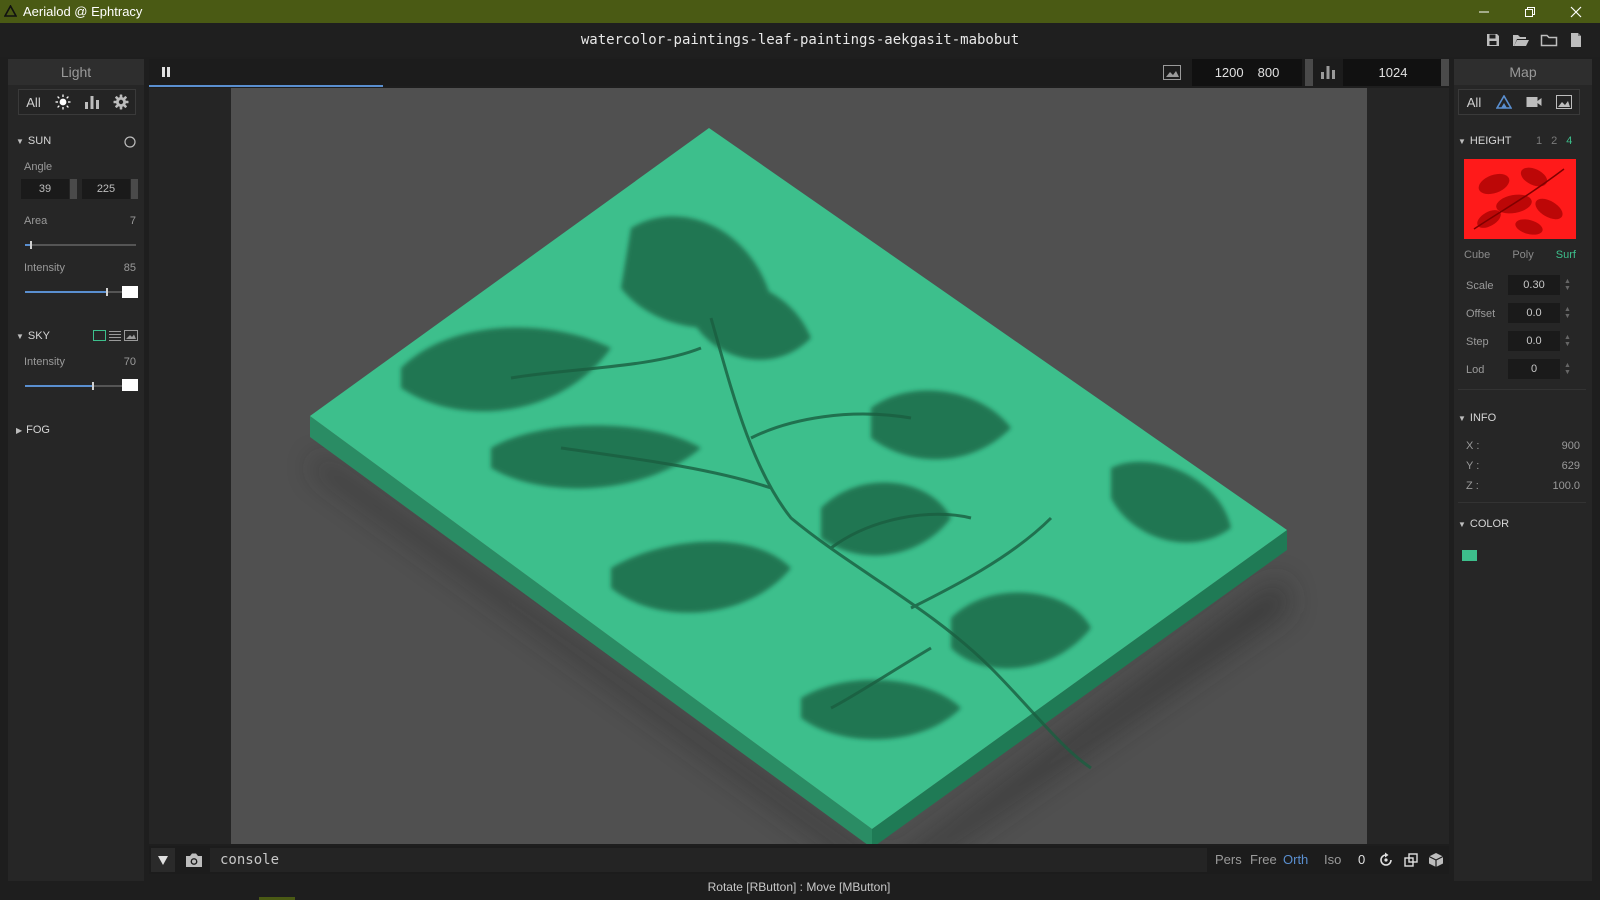  What do you see at coordinates (1534, 369) in the screenshot?
I see `lod-field: 0` at bounding box center [1534, 369].